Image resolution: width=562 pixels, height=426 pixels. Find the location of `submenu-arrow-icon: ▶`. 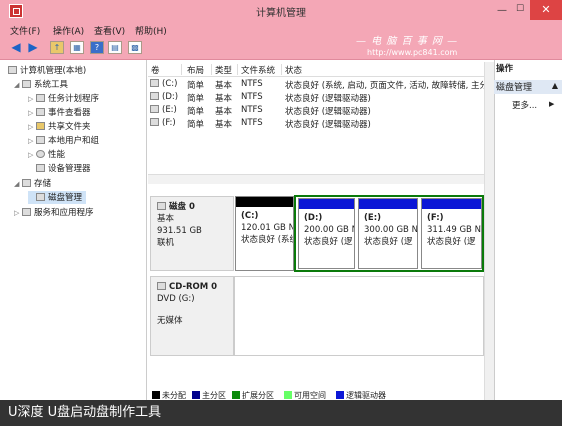

submenu-arrow-icon: ▶ is located at coordinates (552, 104).